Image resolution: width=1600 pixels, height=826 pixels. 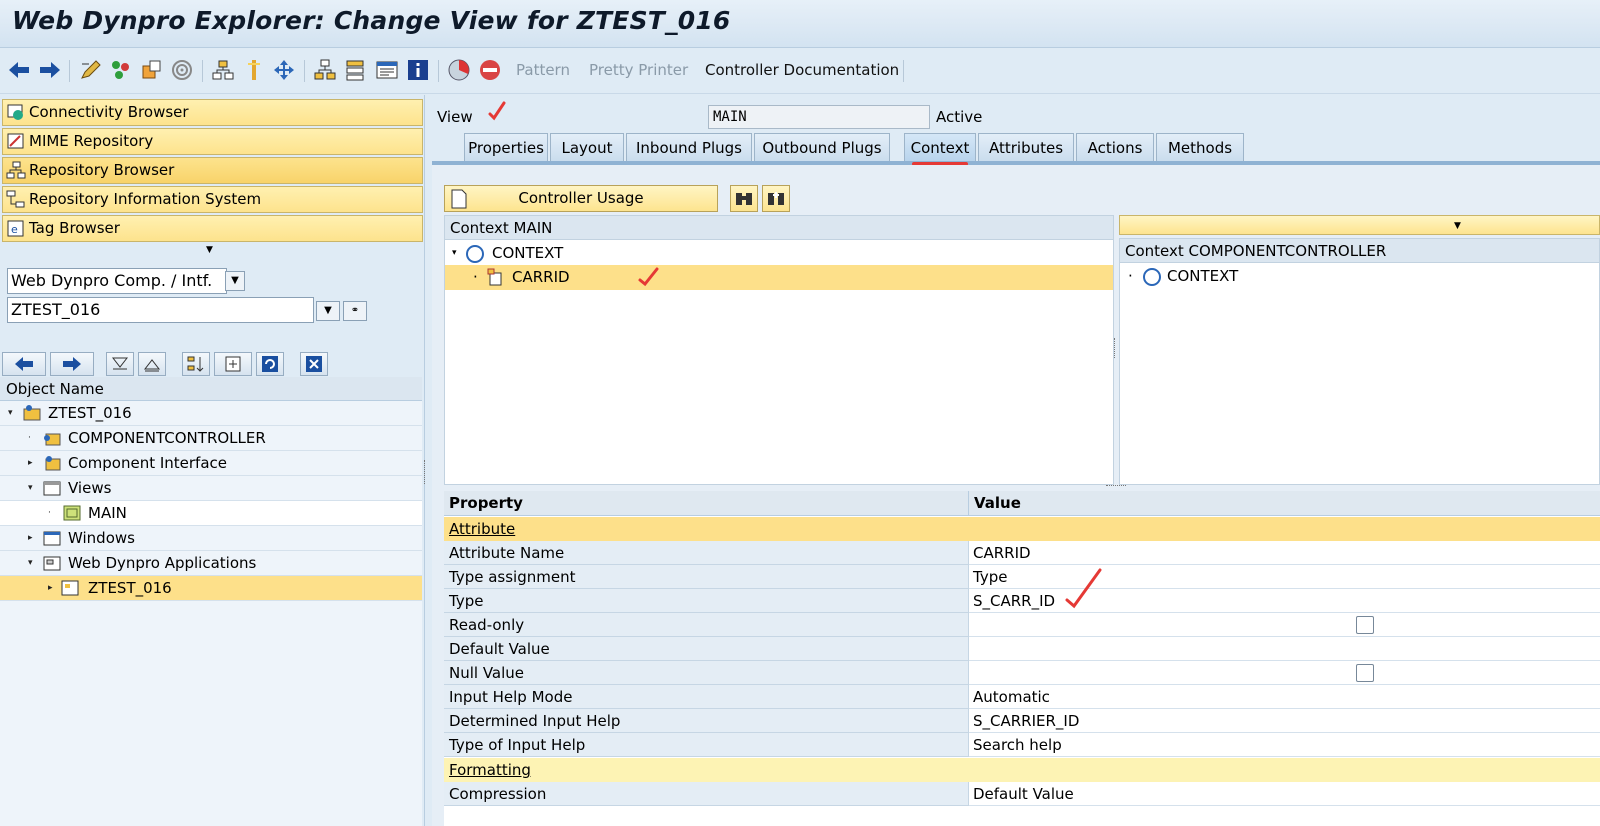 I want to click on property-value: S_CARRIER_ID, so click(x=1284, y=721).